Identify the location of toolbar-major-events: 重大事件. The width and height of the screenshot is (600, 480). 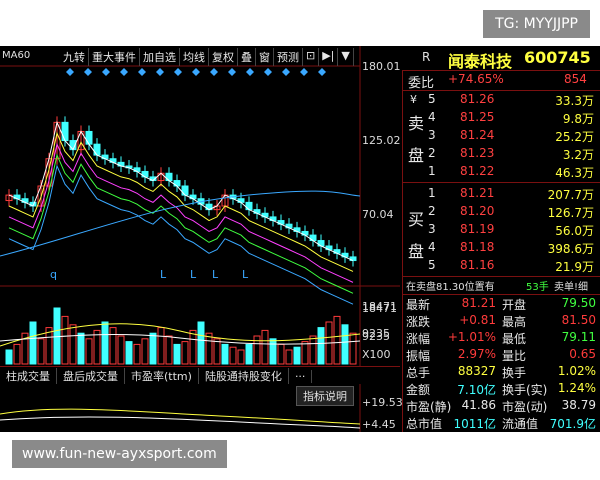
(114, 57).